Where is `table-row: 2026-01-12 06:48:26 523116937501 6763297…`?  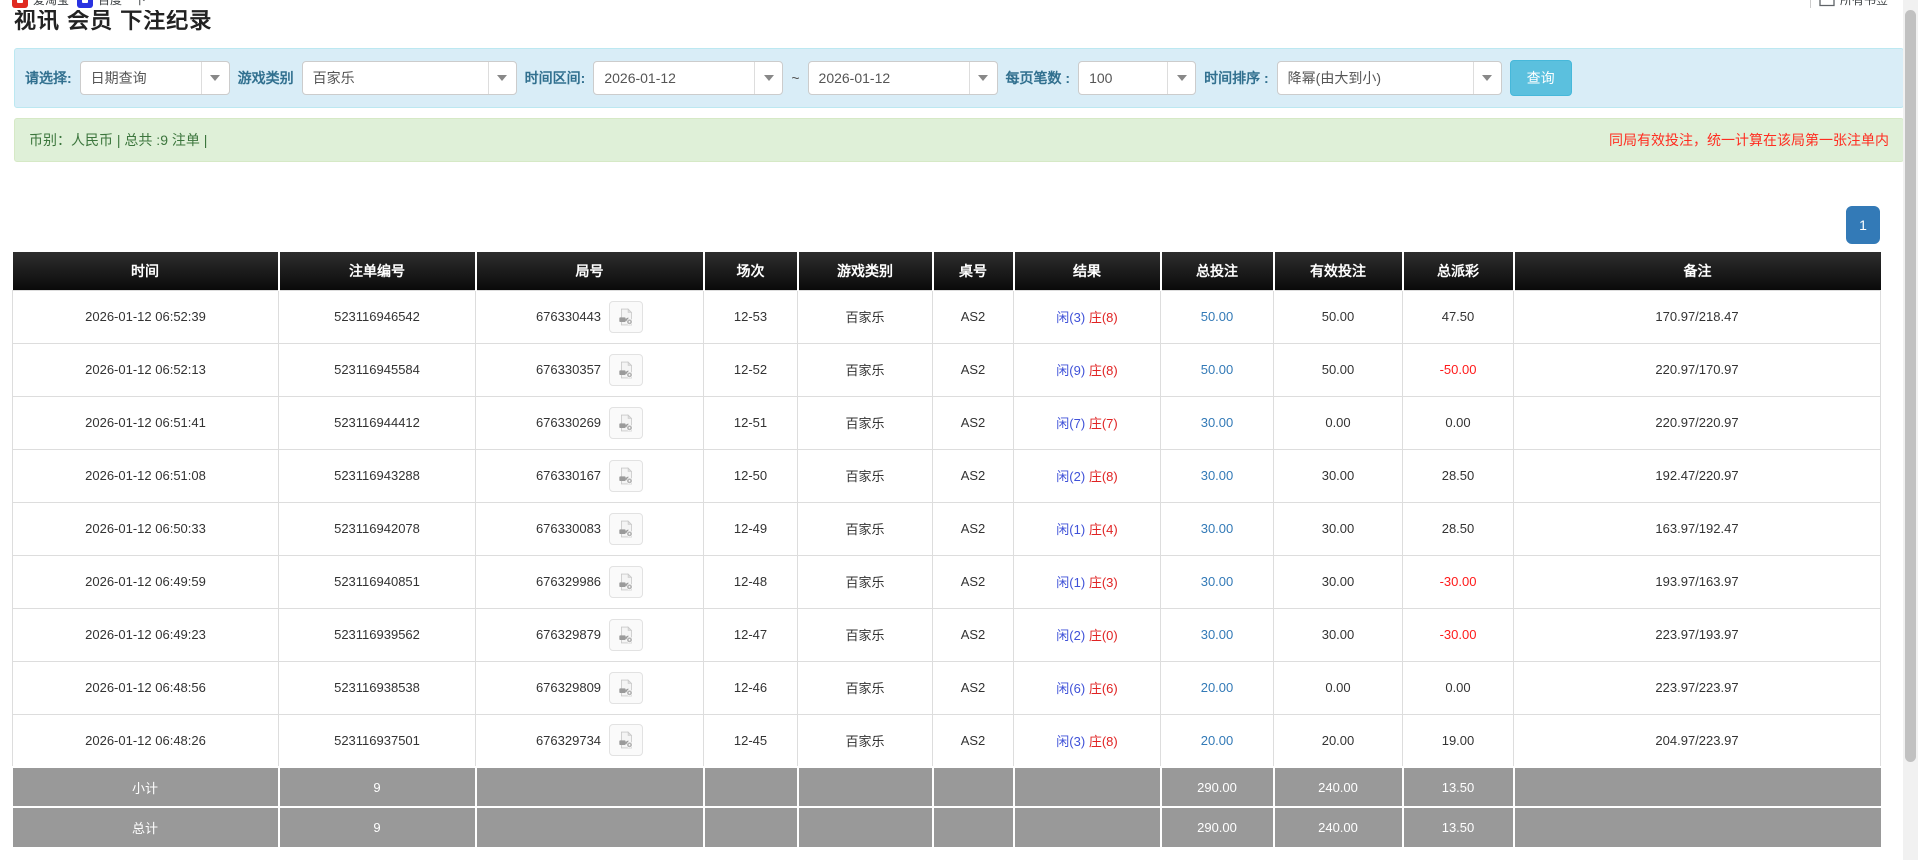 table-row: 2026-01-12 06:48:26 523116937501 6763297… is located at coordinates (946, 740).